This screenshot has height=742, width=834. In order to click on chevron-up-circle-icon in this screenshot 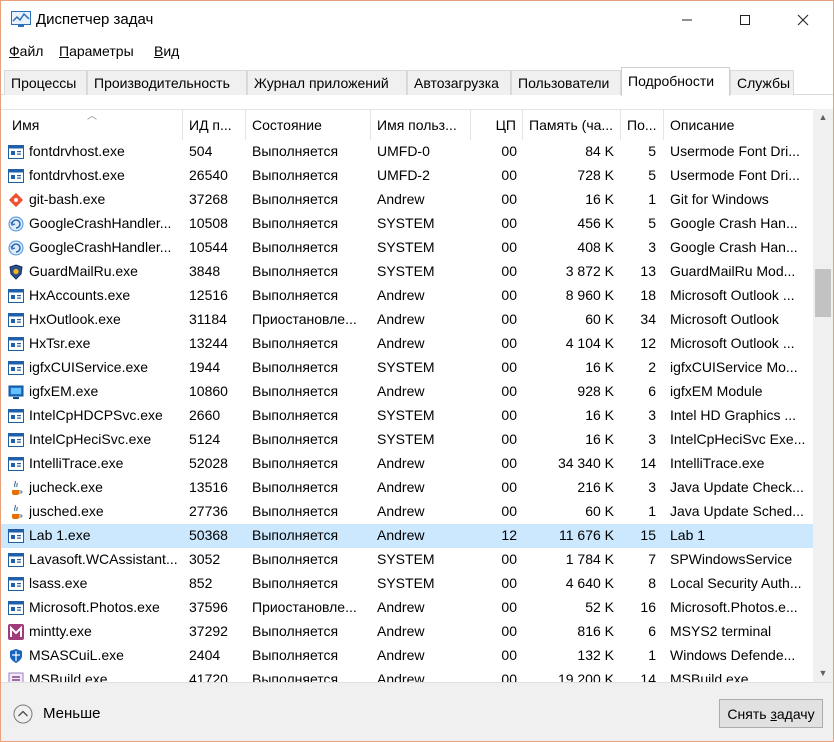, I will do `click(23, 714)`.